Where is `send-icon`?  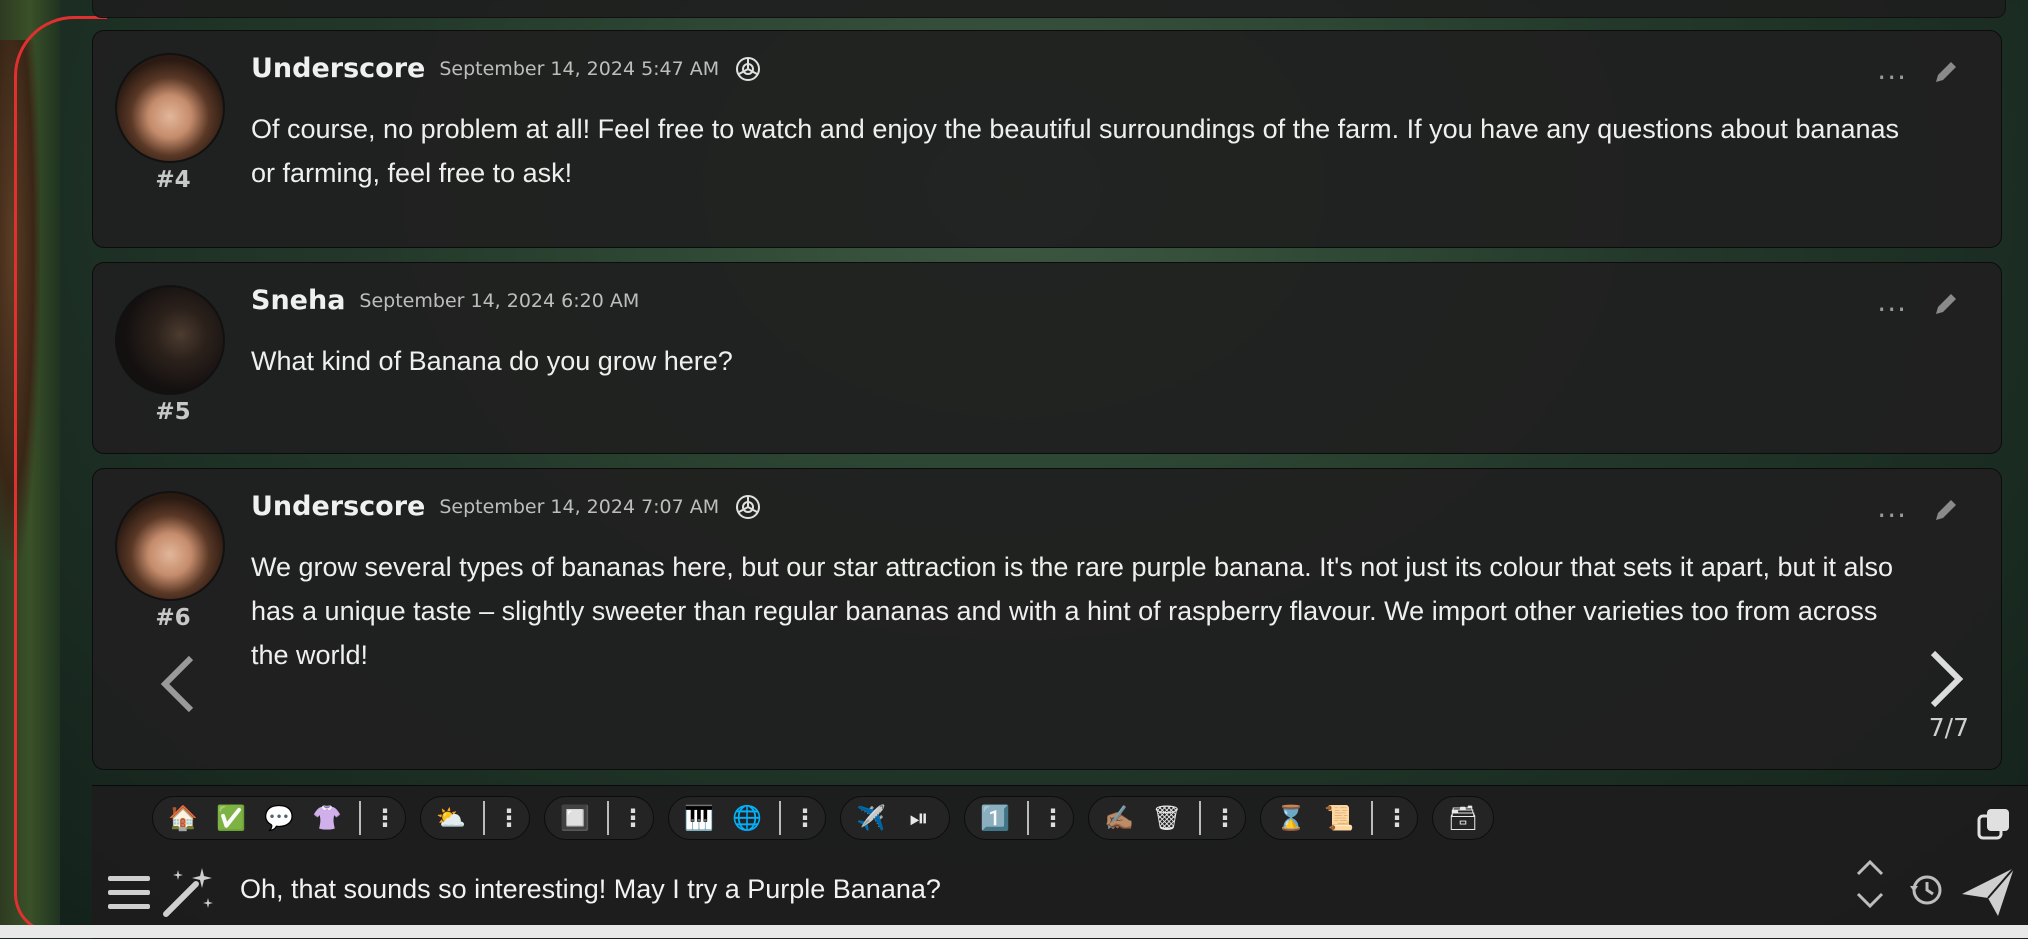 send-icon is located at coordinates (1988, 892).